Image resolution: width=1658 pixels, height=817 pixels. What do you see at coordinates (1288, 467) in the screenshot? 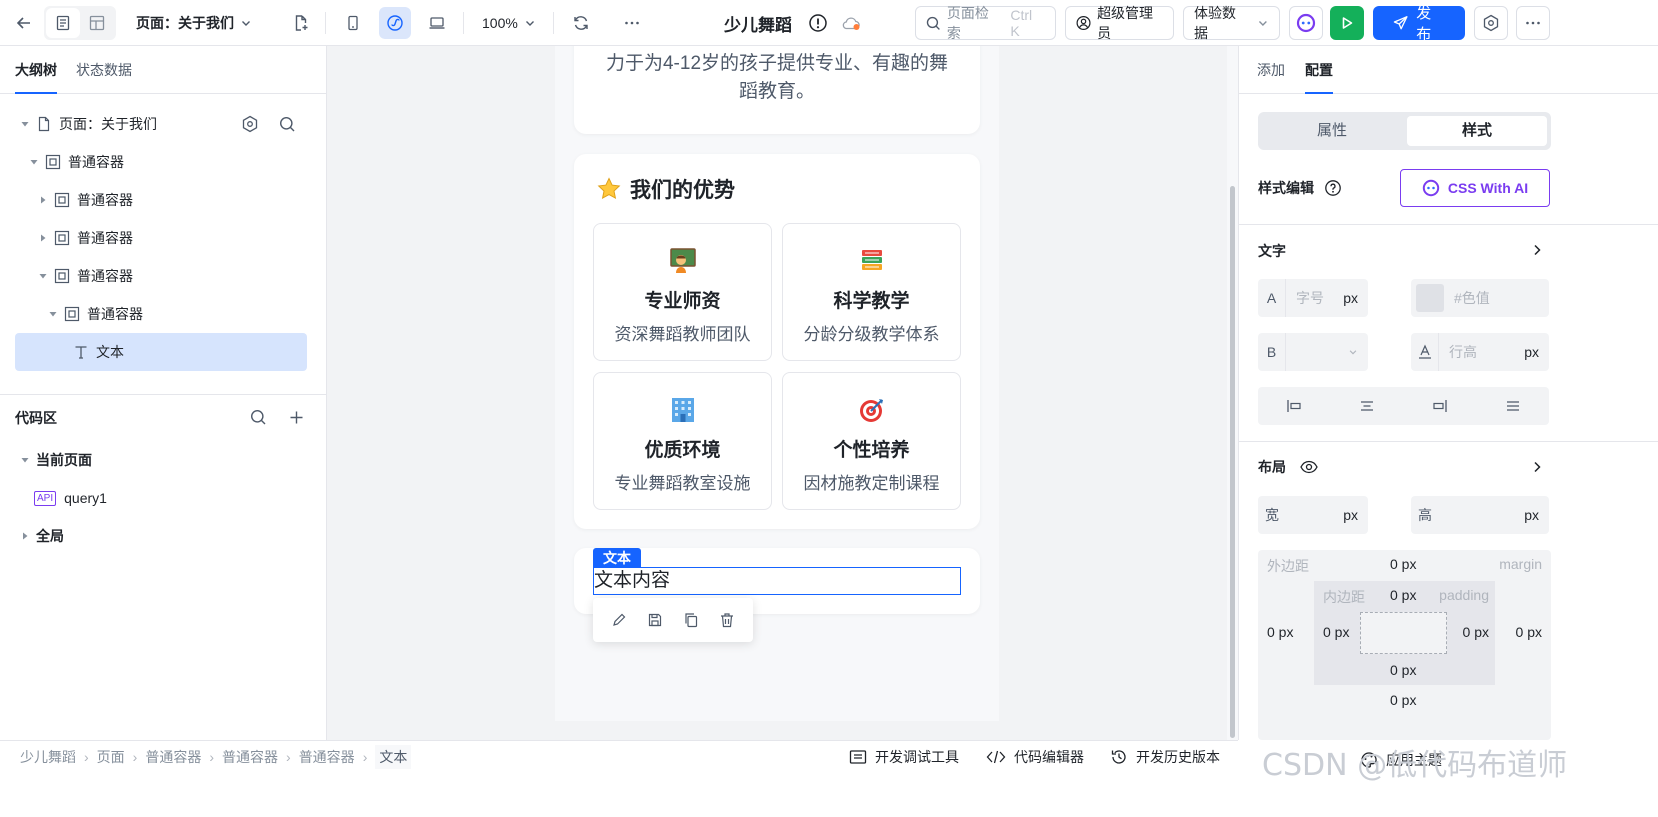
I see `layout-section-header: 布局` at bounding box center [1288, 467].